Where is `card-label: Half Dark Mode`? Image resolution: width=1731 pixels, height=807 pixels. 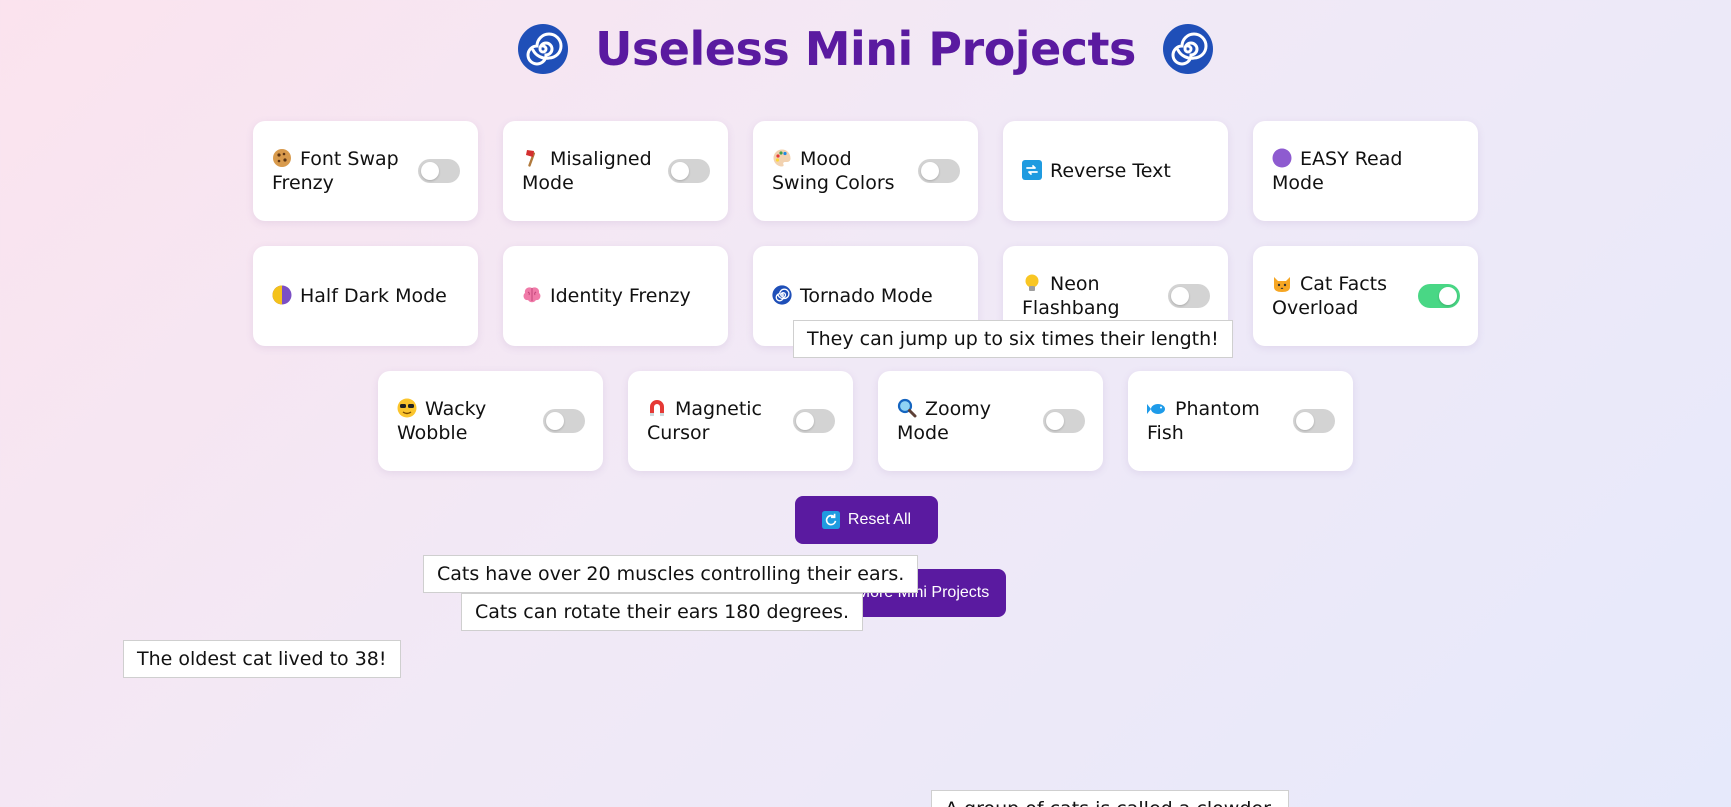
card-label: Half Dark Mode is located at coordinates (373, 296).